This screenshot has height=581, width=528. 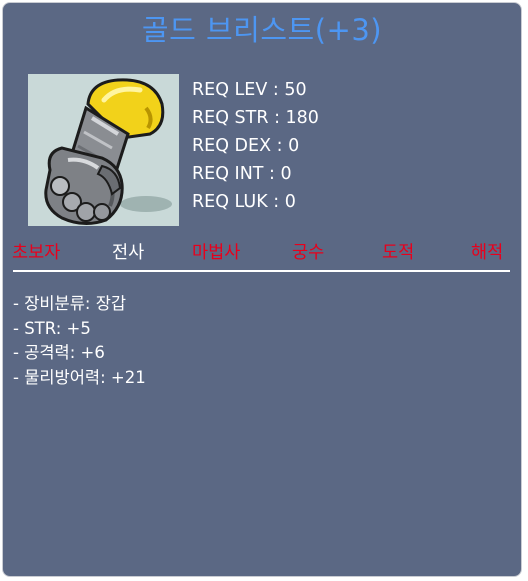 I want to click on req-int: REQ INT : 0, so click(x=242, y=174).